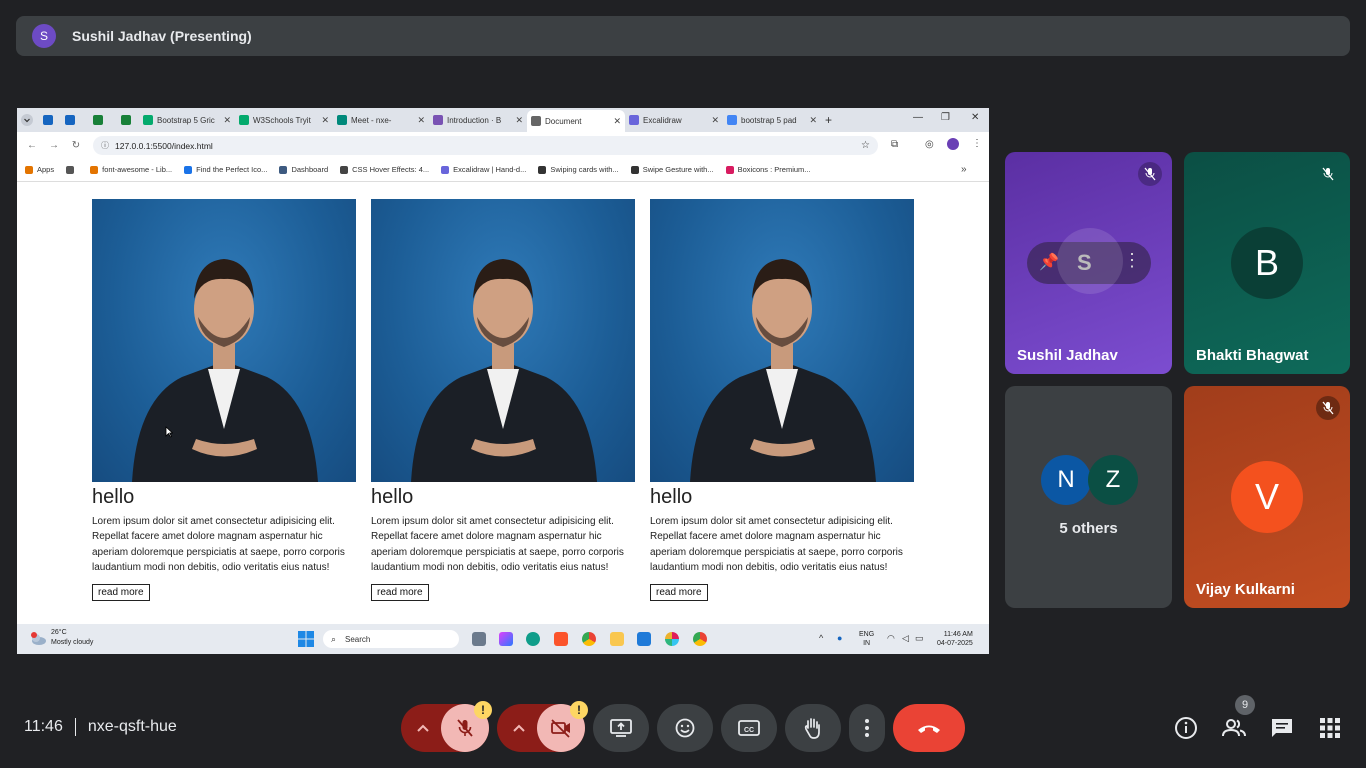 The image size is (1366, 768). Describe the element at coordinates (423, 728) in the screenshot. I see `audio-options-button` at that location.